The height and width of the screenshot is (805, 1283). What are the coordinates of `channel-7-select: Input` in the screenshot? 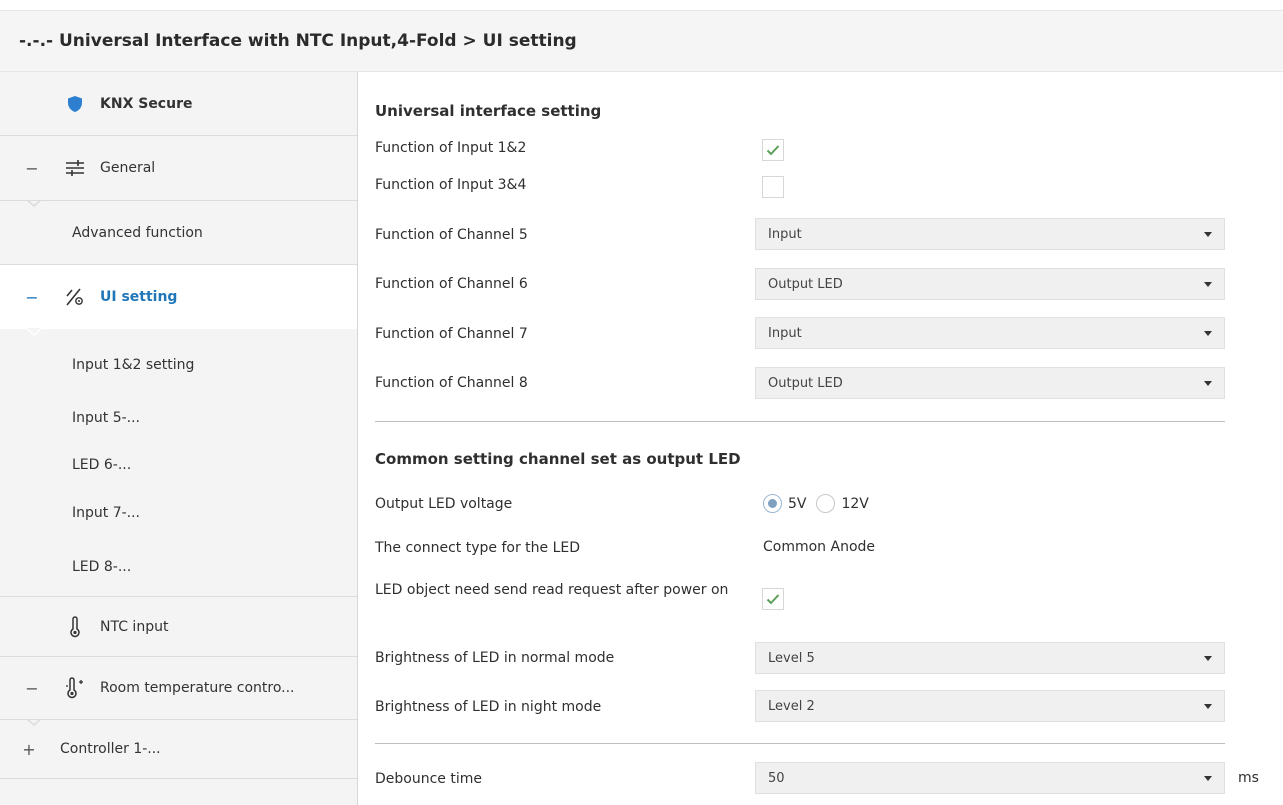 It's located at (990, 333).